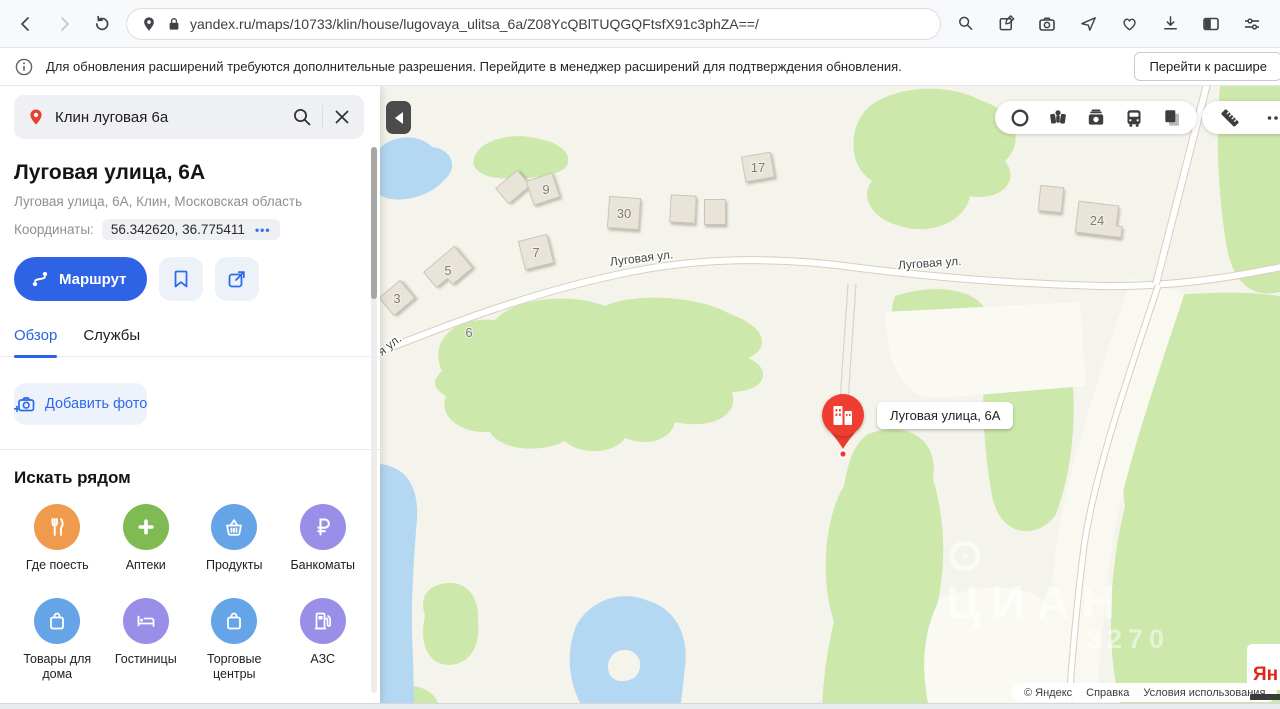 The width and height of the screenshot is (1280, 709). Describe the element at coordinates (322, 620) in the screenshot. I see `fuel-pump-icon` at that location.